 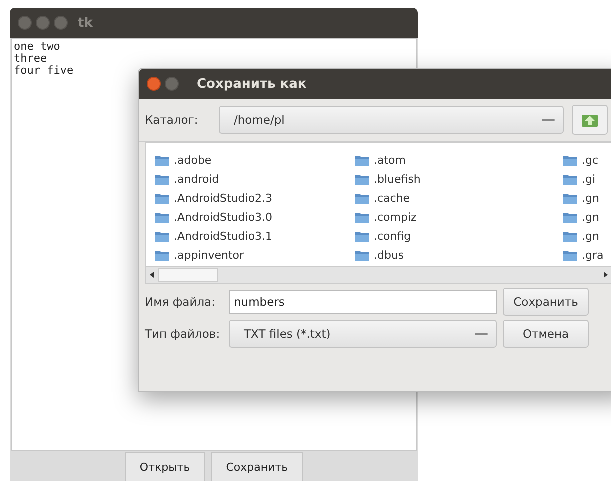 I want to click on scrollbar-thumb, so click(x=188, y=275).